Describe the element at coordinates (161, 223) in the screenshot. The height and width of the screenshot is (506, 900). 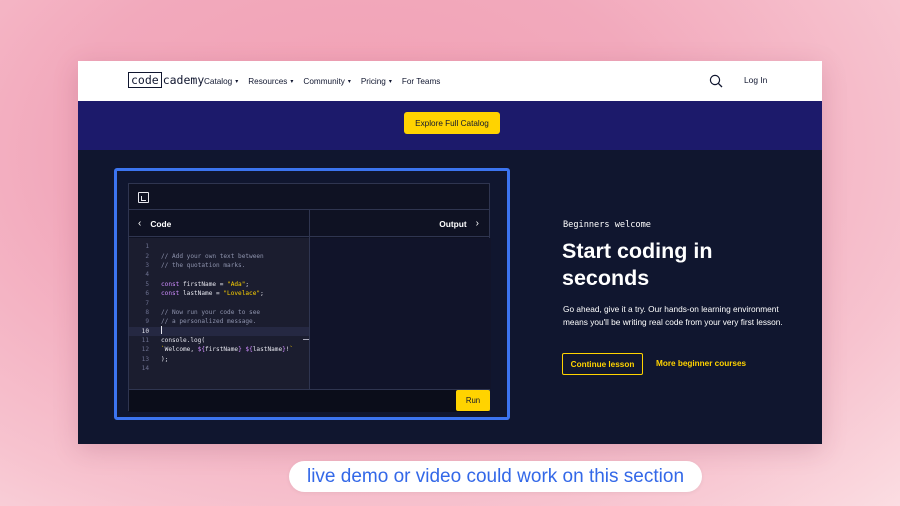
I see `code-tab-label: Code` at that location.